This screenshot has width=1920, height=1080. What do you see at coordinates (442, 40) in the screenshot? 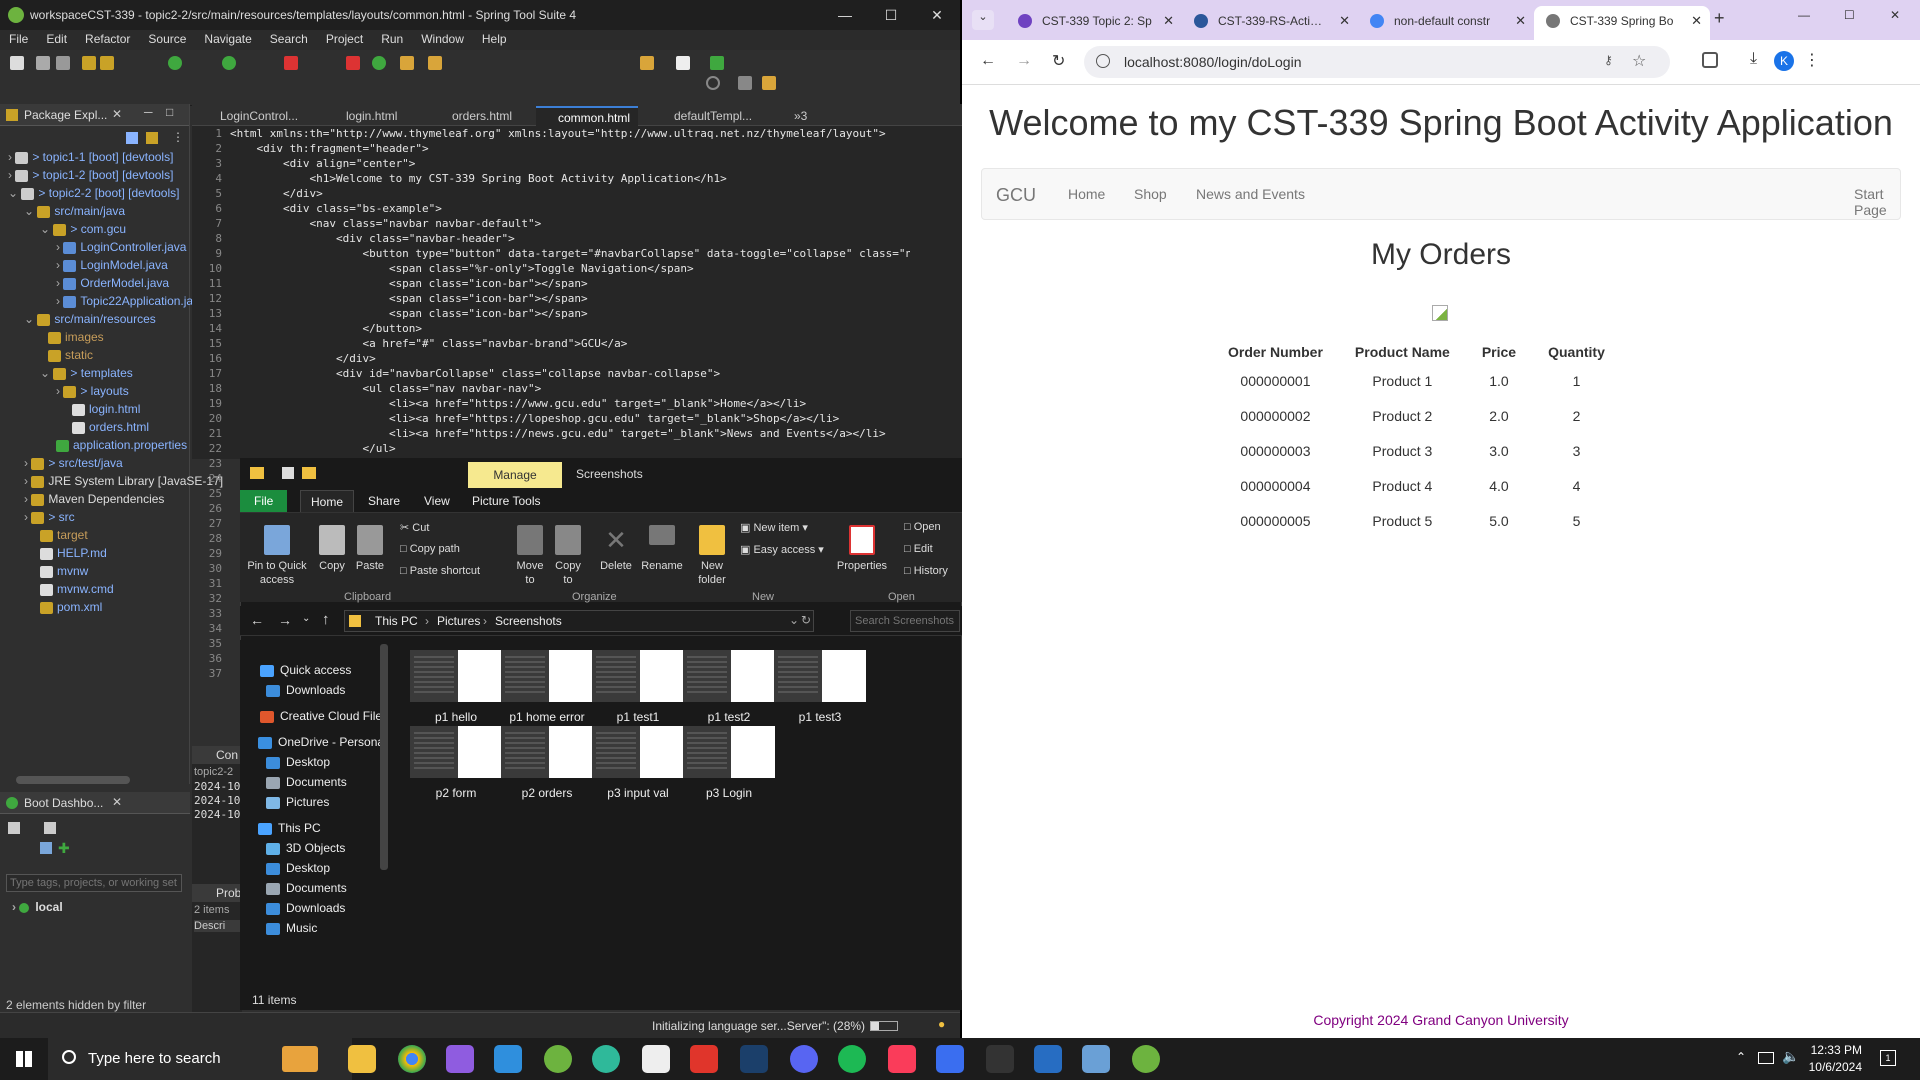
I see `menu-window: Window` at bounding box center [442, 40].